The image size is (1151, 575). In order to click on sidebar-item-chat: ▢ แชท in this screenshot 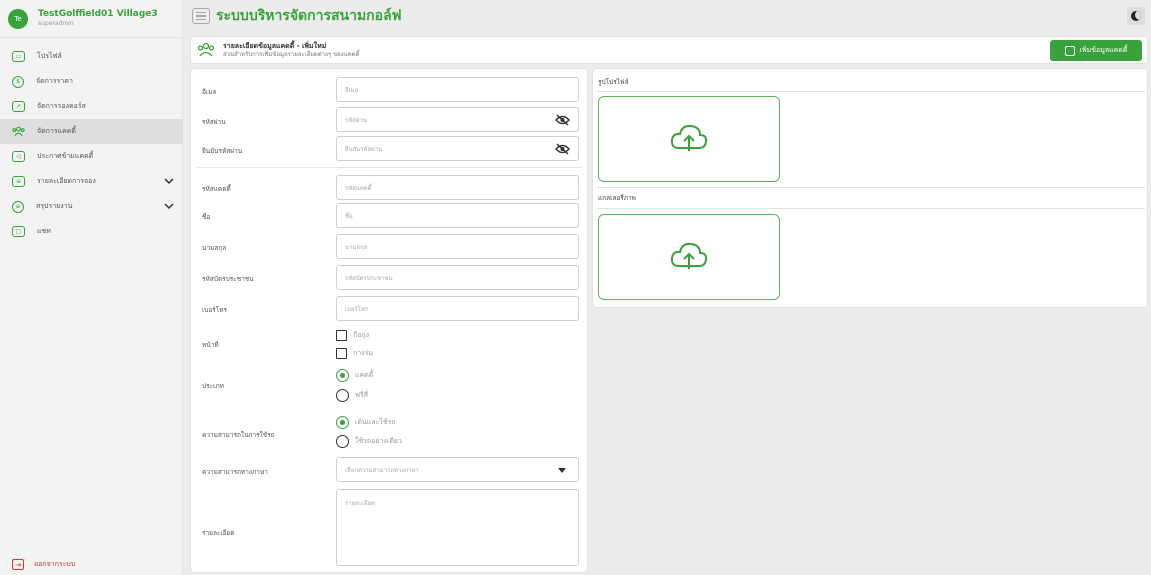, I will do `click(91, 231)`.